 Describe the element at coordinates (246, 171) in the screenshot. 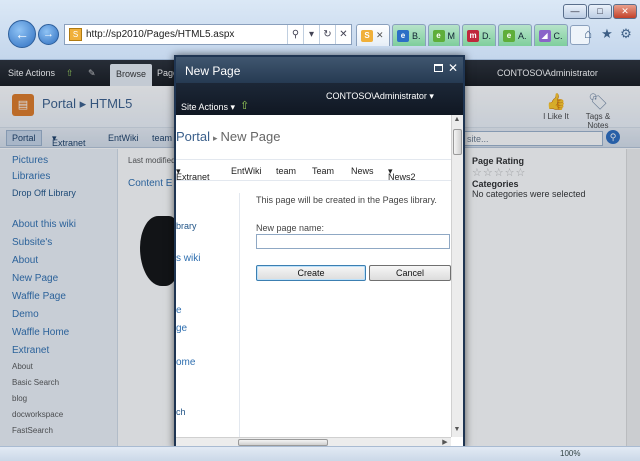

I see `nav-entwiki: EntWiki` at that location.